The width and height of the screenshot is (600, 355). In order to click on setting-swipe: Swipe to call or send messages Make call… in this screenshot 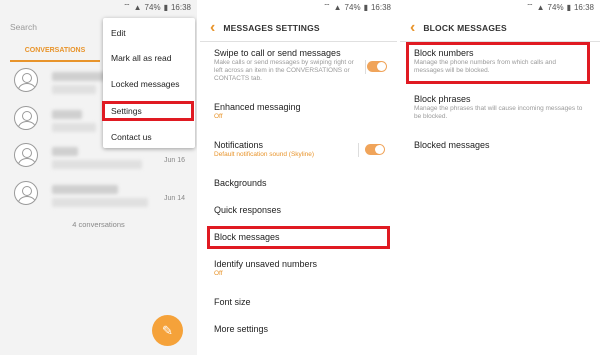, I will do `click(300, 65)`.